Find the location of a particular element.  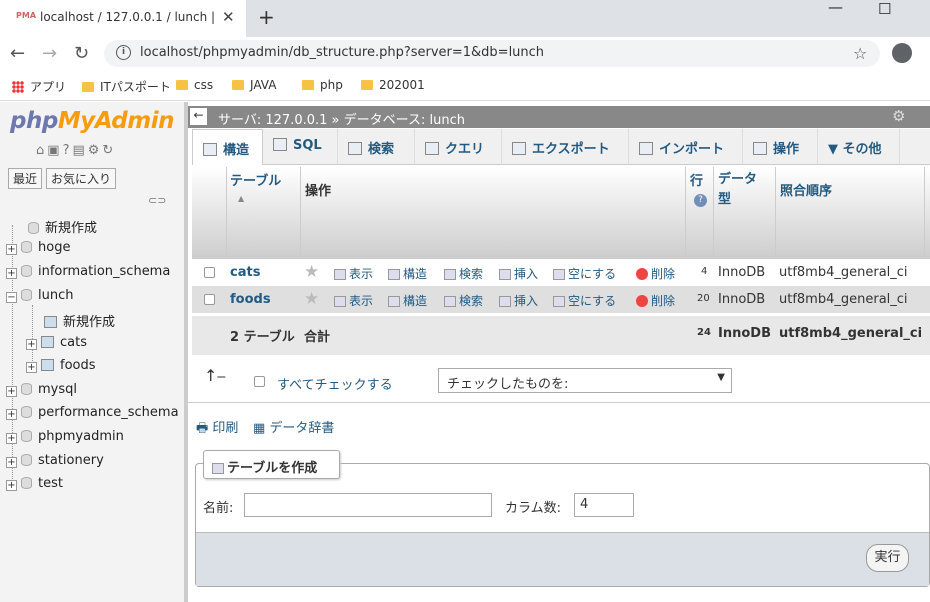

check-all-checkbox is located at coordinates (259, 381).